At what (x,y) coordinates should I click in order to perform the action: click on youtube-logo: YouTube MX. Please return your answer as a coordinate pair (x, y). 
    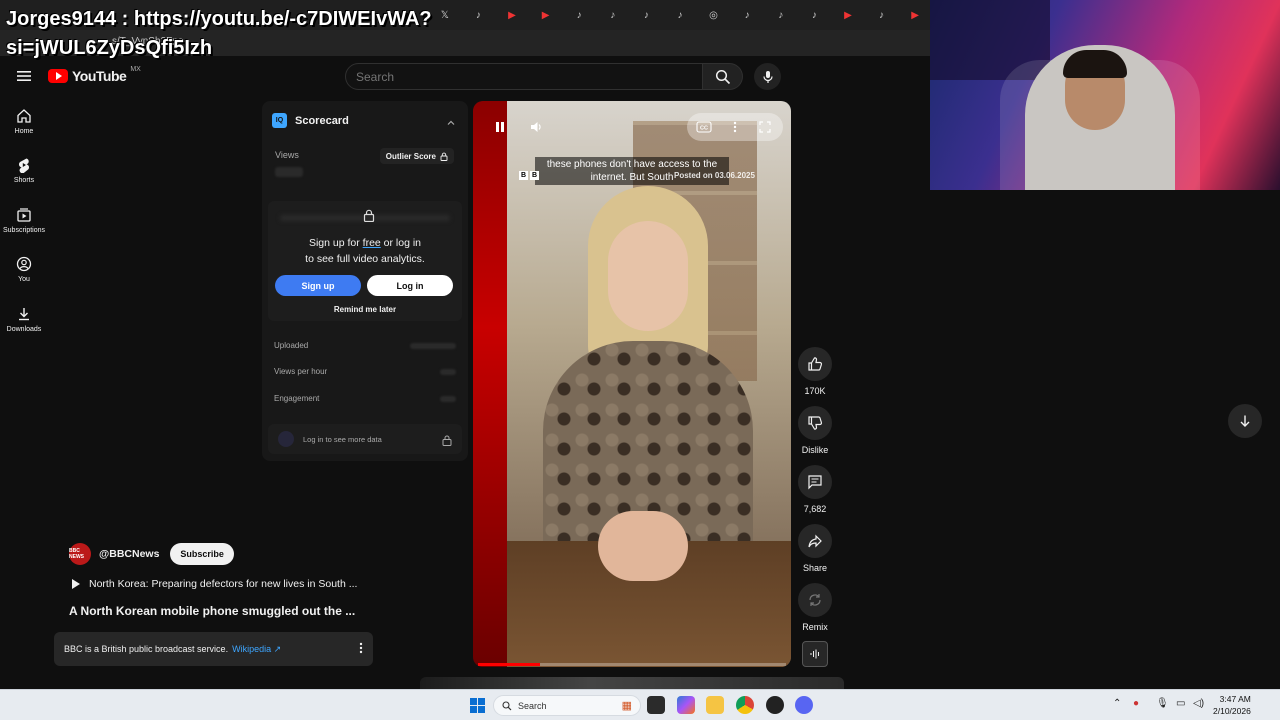
    Looking at the image, I should click on (94, 75).